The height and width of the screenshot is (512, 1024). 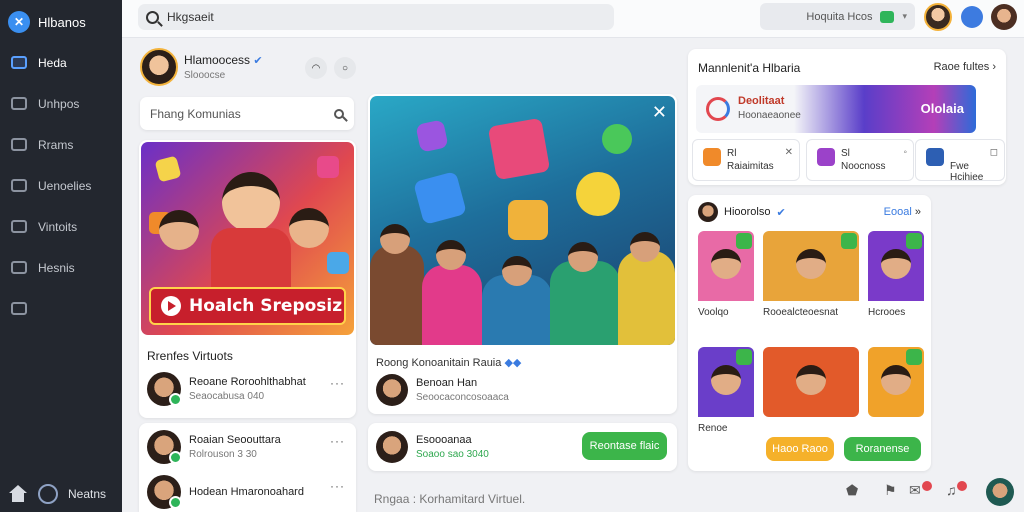 What do you see at coordinates (801, 312) in the screenshot?
I see `thumb-caption: Rooealcteoesnat` at bounding box center [801, 312].